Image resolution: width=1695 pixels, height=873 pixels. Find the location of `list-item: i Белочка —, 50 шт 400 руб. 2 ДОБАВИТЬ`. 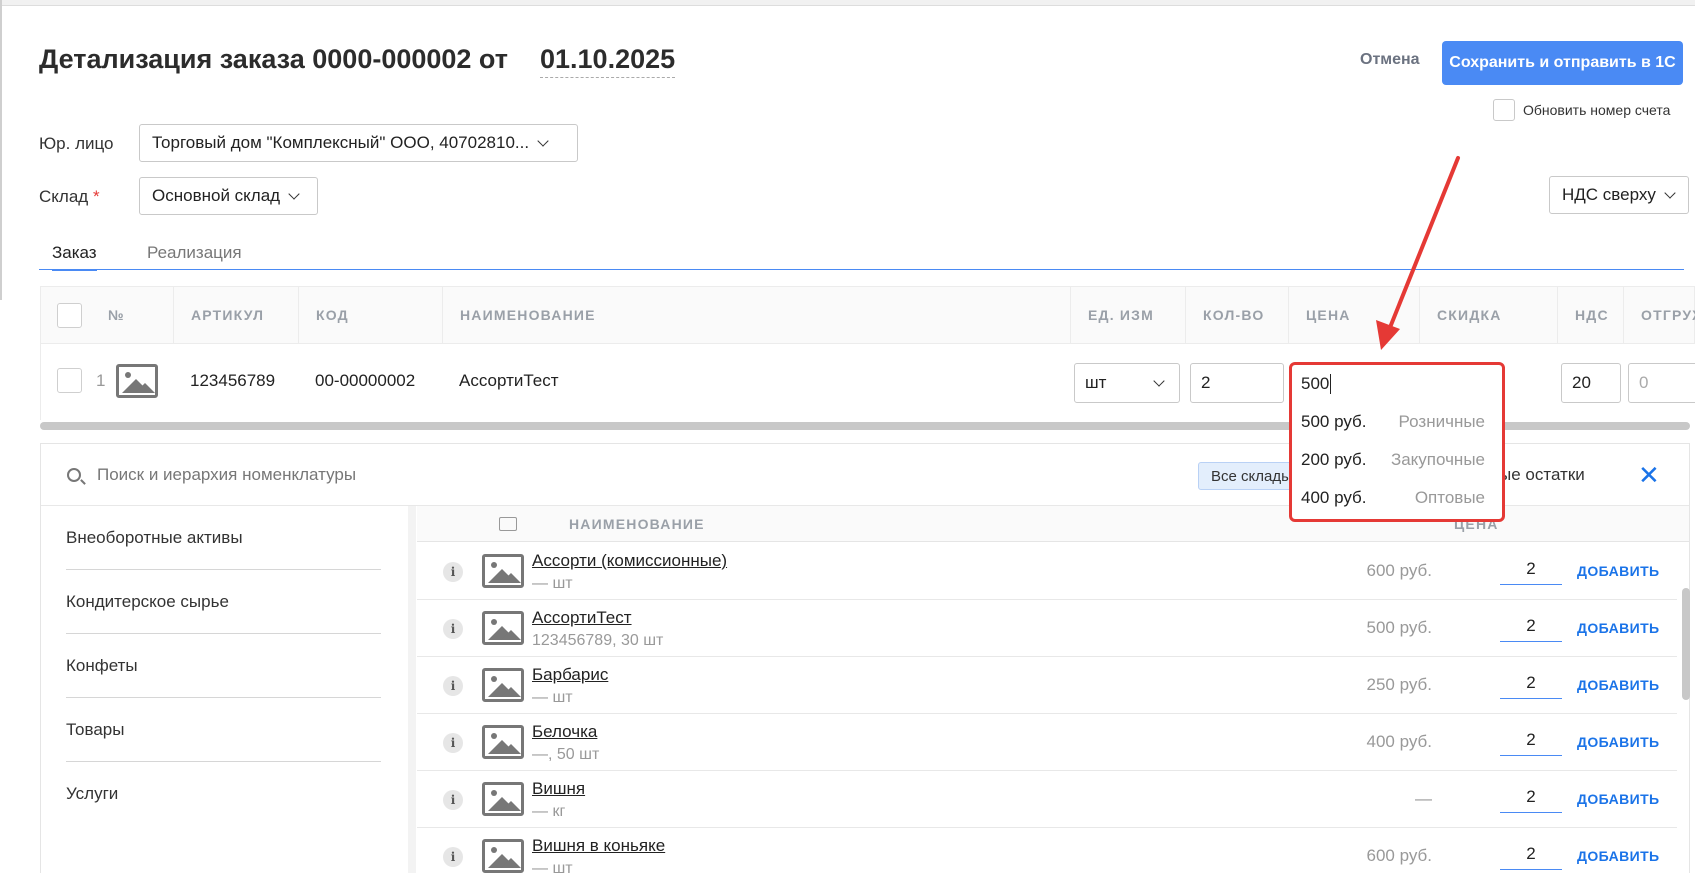

list-item: i Белочка —, 50 шт 400 руб. 2 ДОБАВИТЬ is located at coordinates (1047, 742).